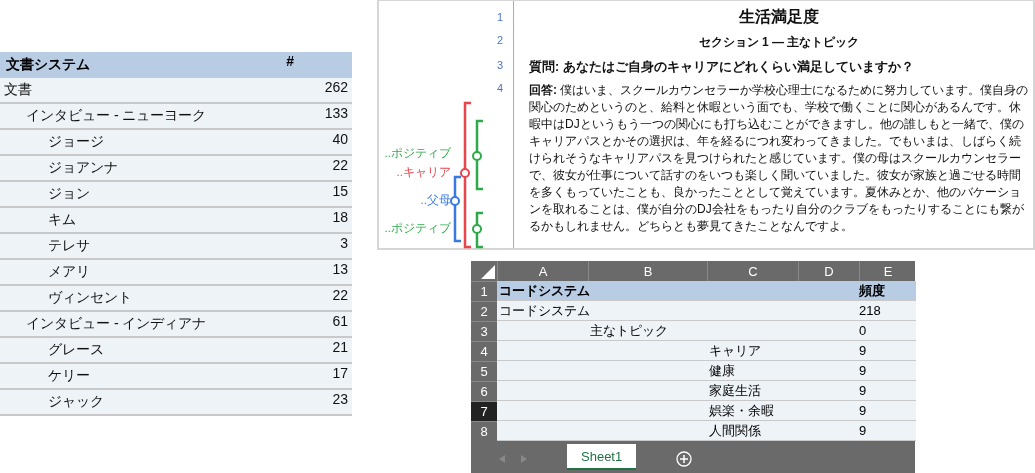 The width and height of the screenshot is (1035, 473). I want to click on line-number: 3, so click(499, 65).